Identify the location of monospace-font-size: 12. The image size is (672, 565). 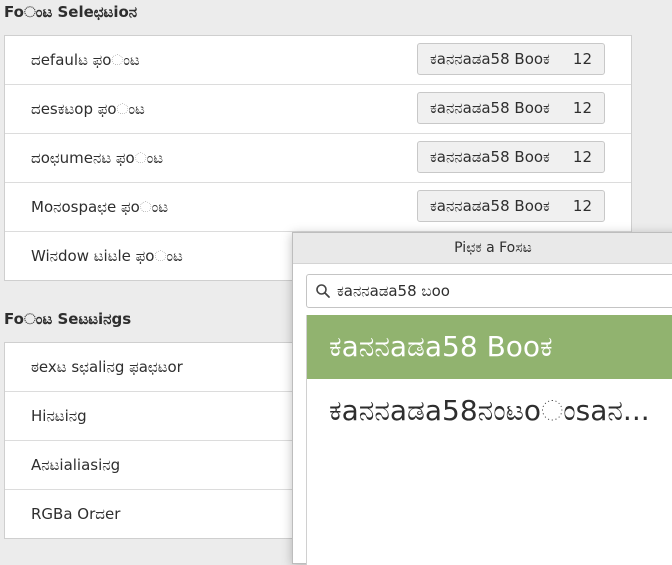
(582, 206).